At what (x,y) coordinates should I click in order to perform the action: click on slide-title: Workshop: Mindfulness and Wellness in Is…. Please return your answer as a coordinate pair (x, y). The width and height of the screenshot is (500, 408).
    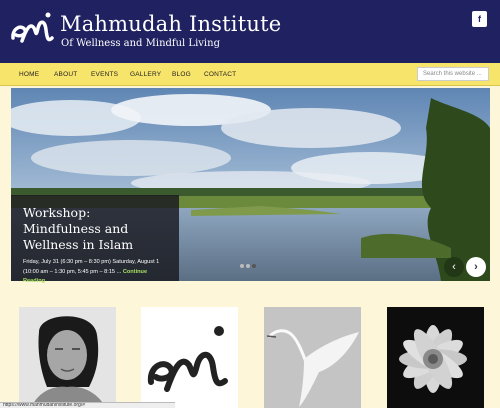
    Looking at the image, I should click on (95, 229).